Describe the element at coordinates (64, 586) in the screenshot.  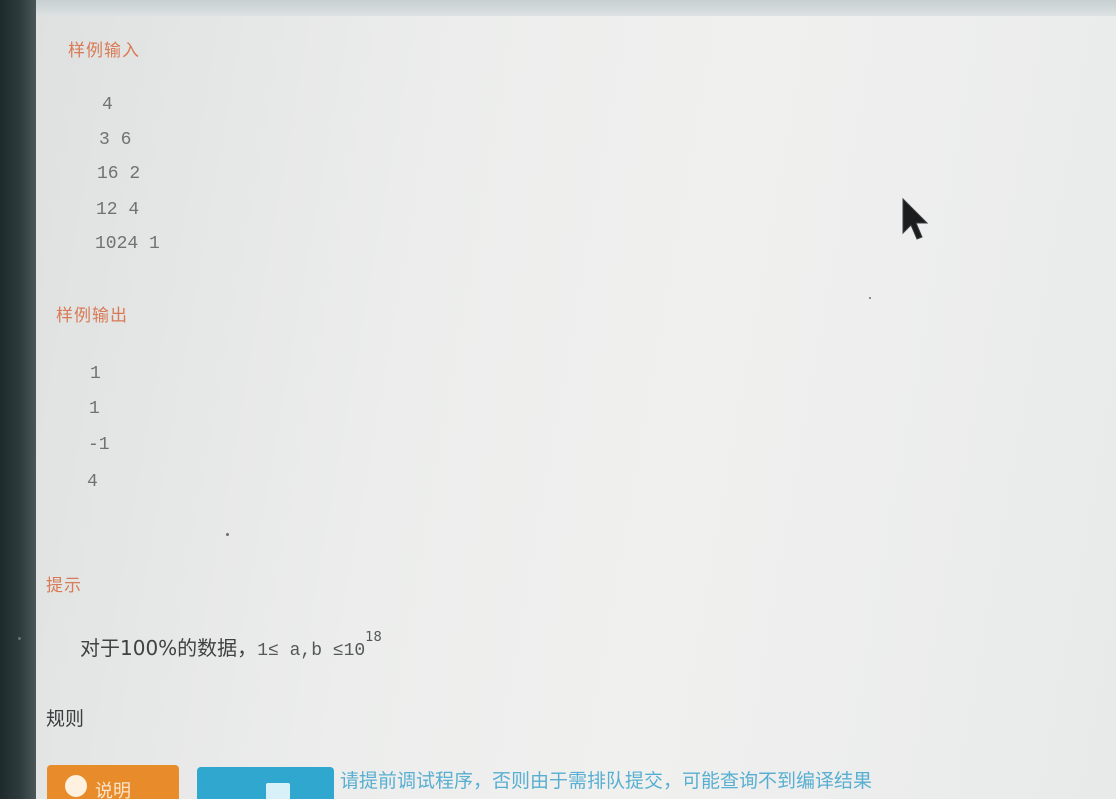
I see `hint-title: 提示` at that location.